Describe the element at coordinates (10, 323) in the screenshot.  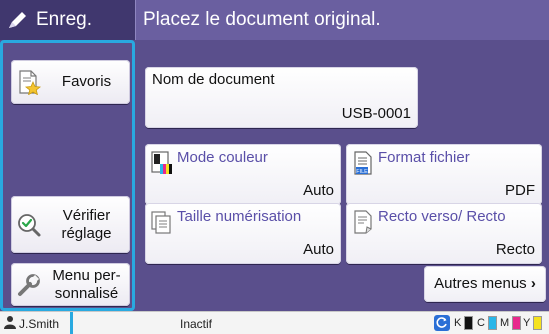
I see `user-icon` at that location.